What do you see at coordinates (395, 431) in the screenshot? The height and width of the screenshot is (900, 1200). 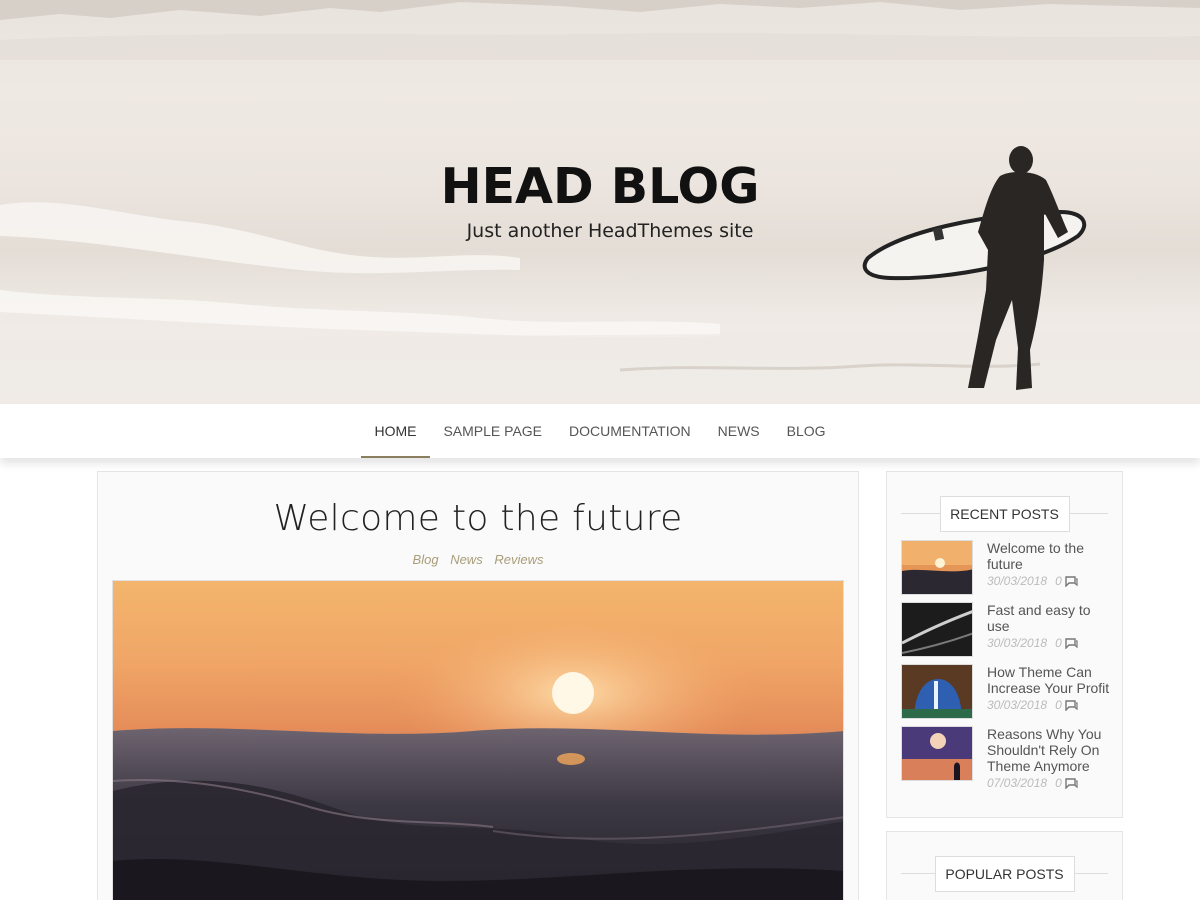 I see `nav-item-home: HOME` at bounding box center [395, 431].